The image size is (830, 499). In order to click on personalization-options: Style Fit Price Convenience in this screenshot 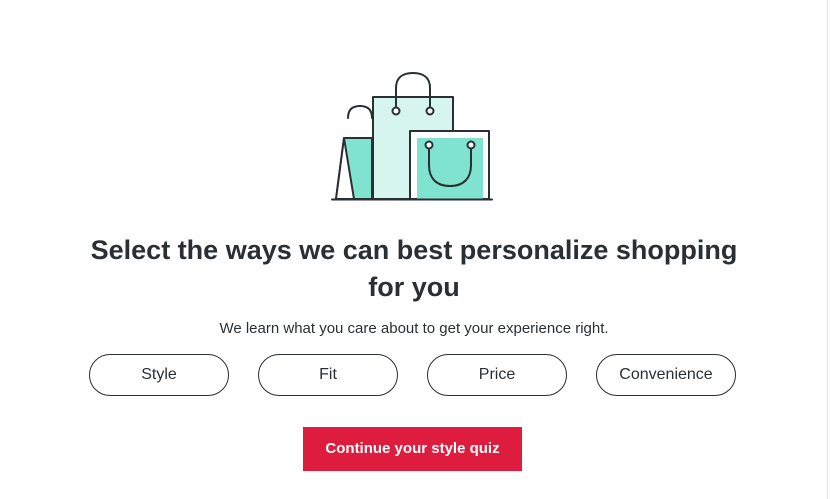, I will do `click(414, 375)`.